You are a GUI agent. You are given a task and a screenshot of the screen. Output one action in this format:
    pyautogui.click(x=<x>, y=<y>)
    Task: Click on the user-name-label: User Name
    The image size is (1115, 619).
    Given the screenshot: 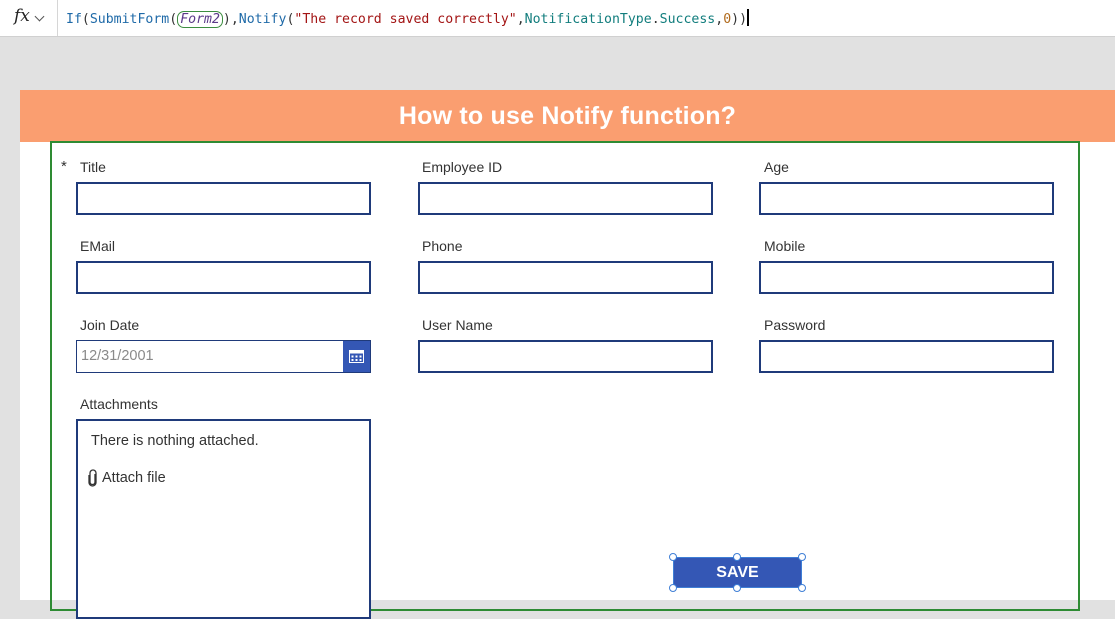 What is the action you would take?
    pyautogui.click(x=457, y=325)
    